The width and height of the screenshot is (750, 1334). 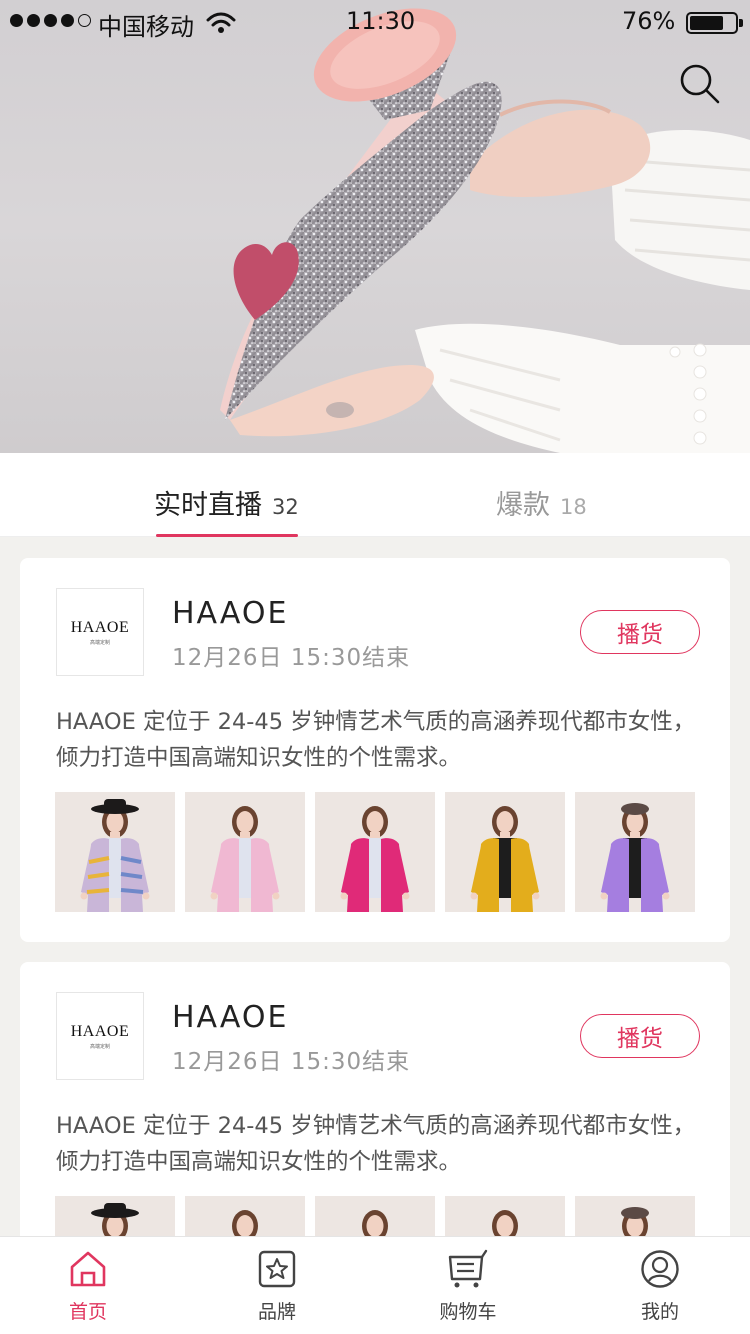 I want to click on product-thumbnails, so click(x=375, y=852).